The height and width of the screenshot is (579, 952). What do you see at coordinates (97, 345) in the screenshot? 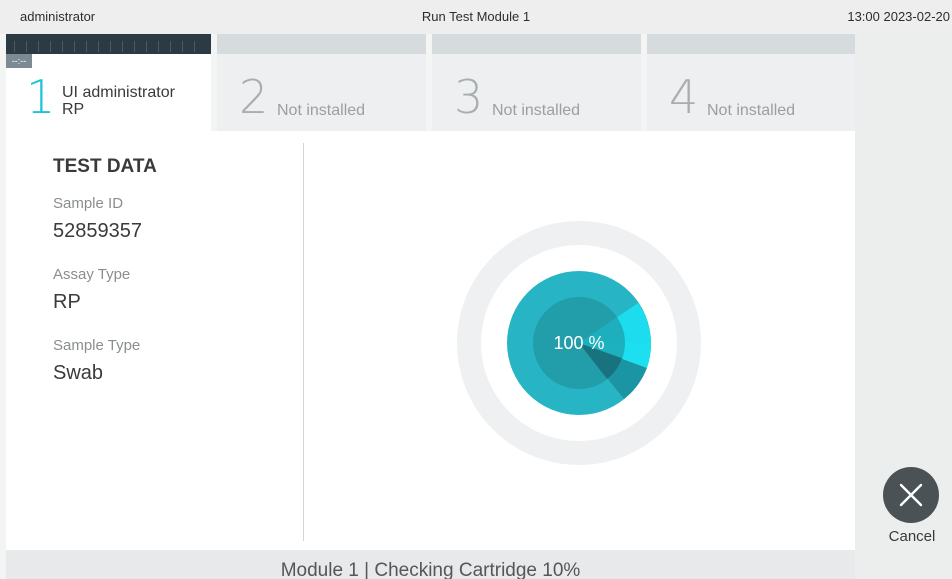
I see `sample-type-label: Sample Type` at bounding box center [97, 345].